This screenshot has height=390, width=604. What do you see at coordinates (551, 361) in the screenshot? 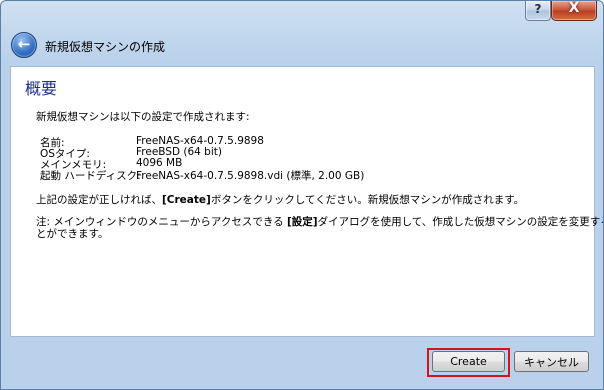
I see `cancel-button: キャンセル` at bounding box center [551, 361].